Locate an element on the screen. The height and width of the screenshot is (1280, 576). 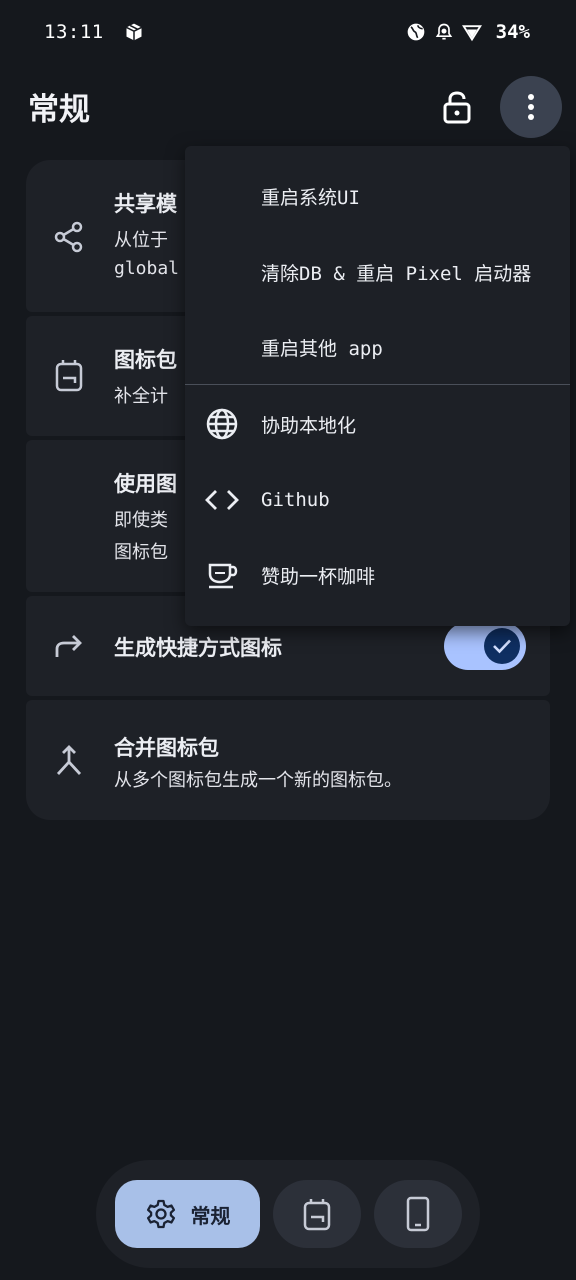
menu-divider is located at coordinates (377, 384).